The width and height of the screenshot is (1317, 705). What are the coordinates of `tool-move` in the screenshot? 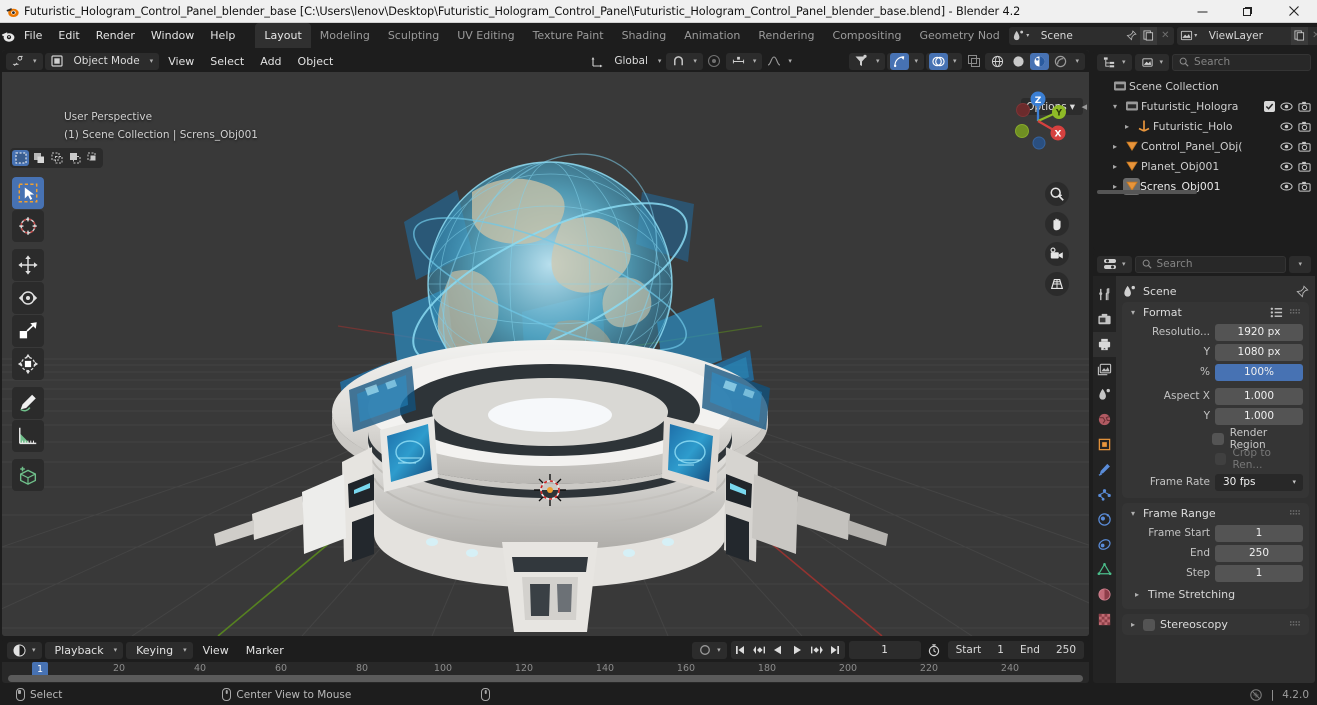 It's located at (28, 265).